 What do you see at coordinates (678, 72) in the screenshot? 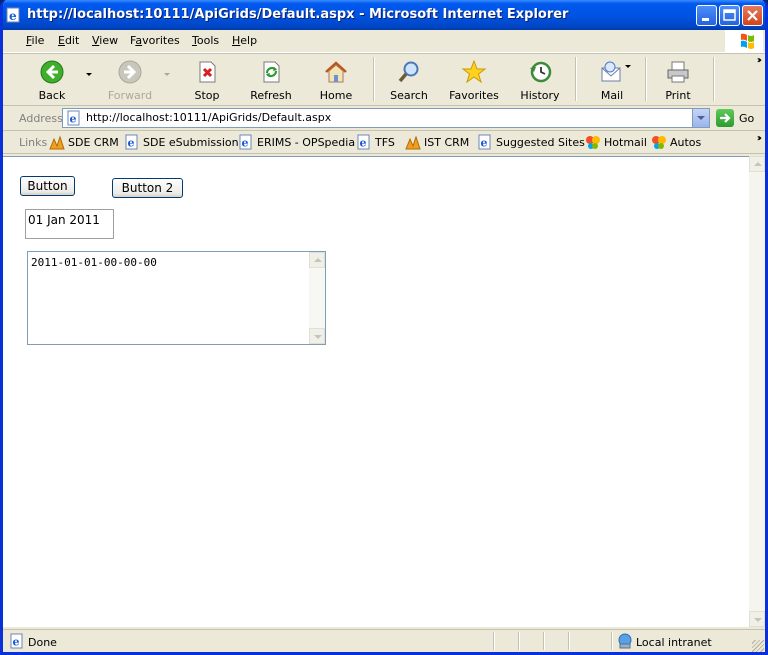
I see `printer-icon` at bounding box center [678, 72].